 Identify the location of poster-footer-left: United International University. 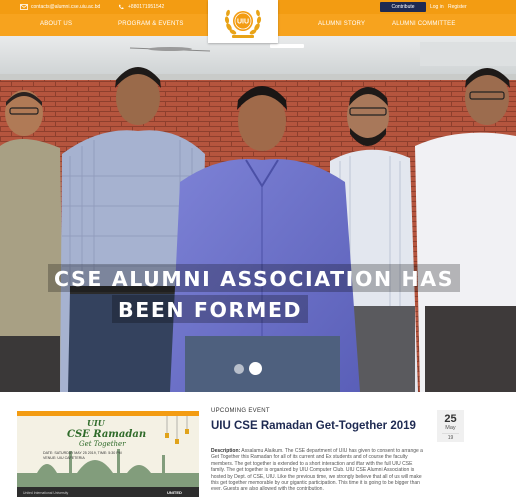
(46, 493).